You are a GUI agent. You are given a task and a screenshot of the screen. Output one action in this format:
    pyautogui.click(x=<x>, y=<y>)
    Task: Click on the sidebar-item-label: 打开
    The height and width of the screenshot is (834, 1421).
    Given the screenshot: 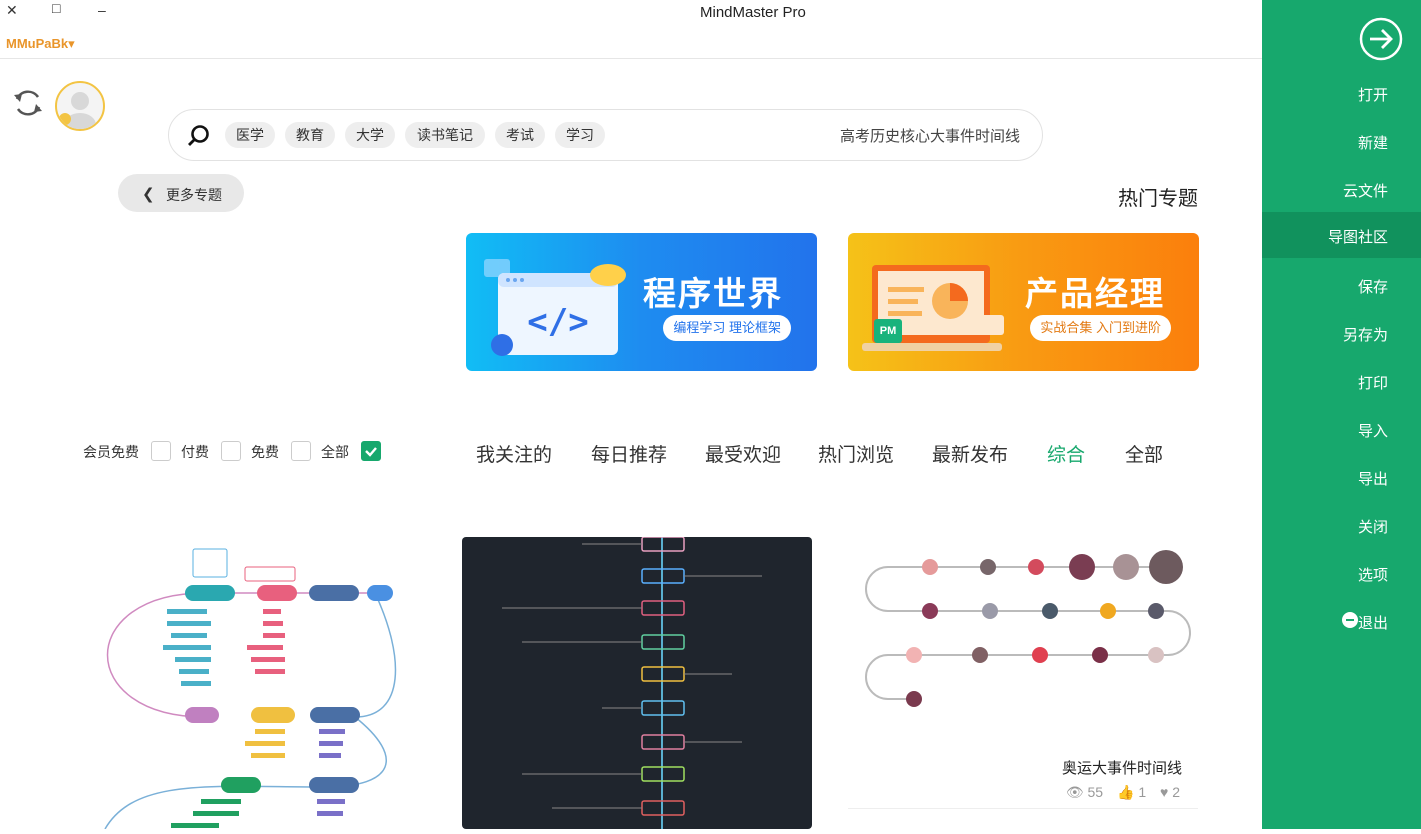 What is the action you would take?
    pyautogui.click(x=1372, y=95)
    